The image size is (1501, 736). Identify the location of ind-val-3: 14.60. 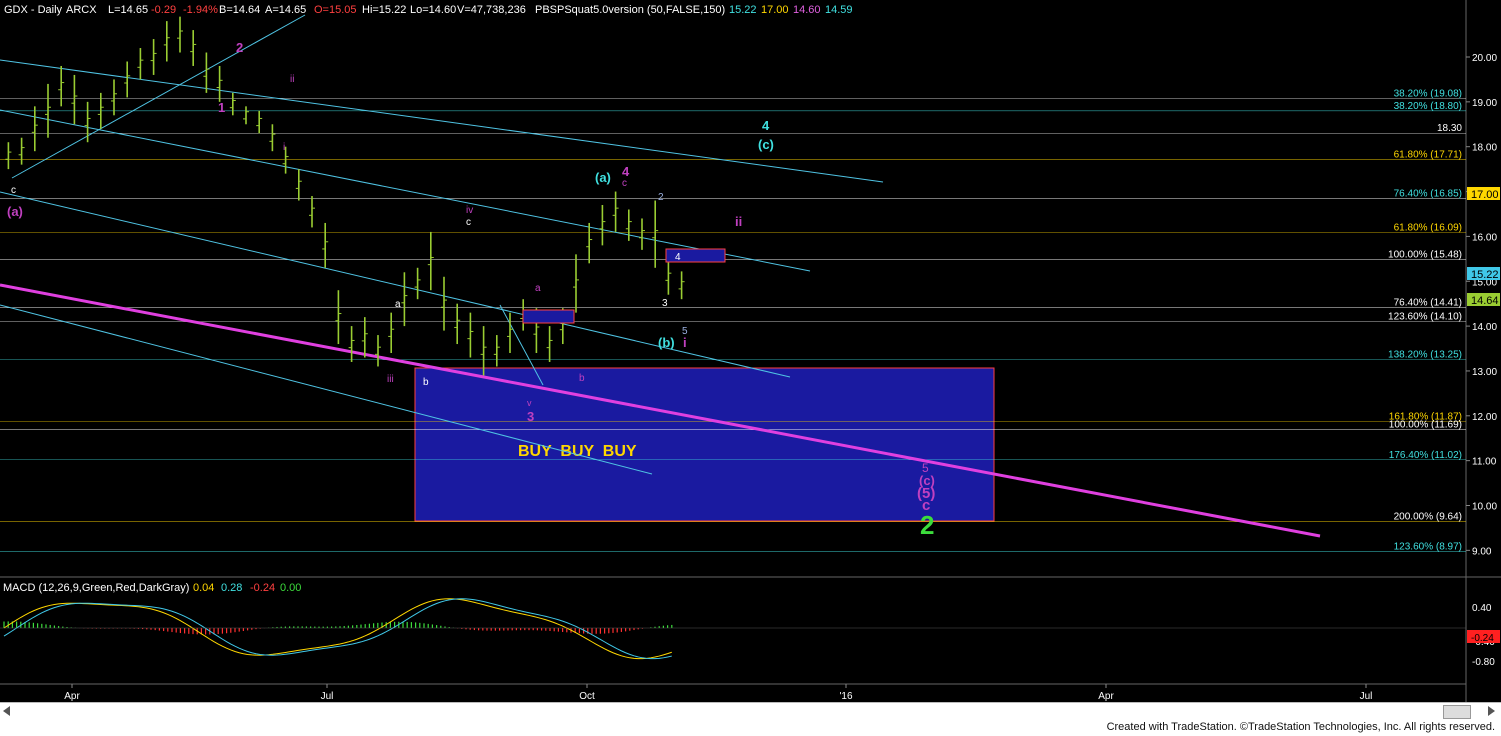
(807, 10).